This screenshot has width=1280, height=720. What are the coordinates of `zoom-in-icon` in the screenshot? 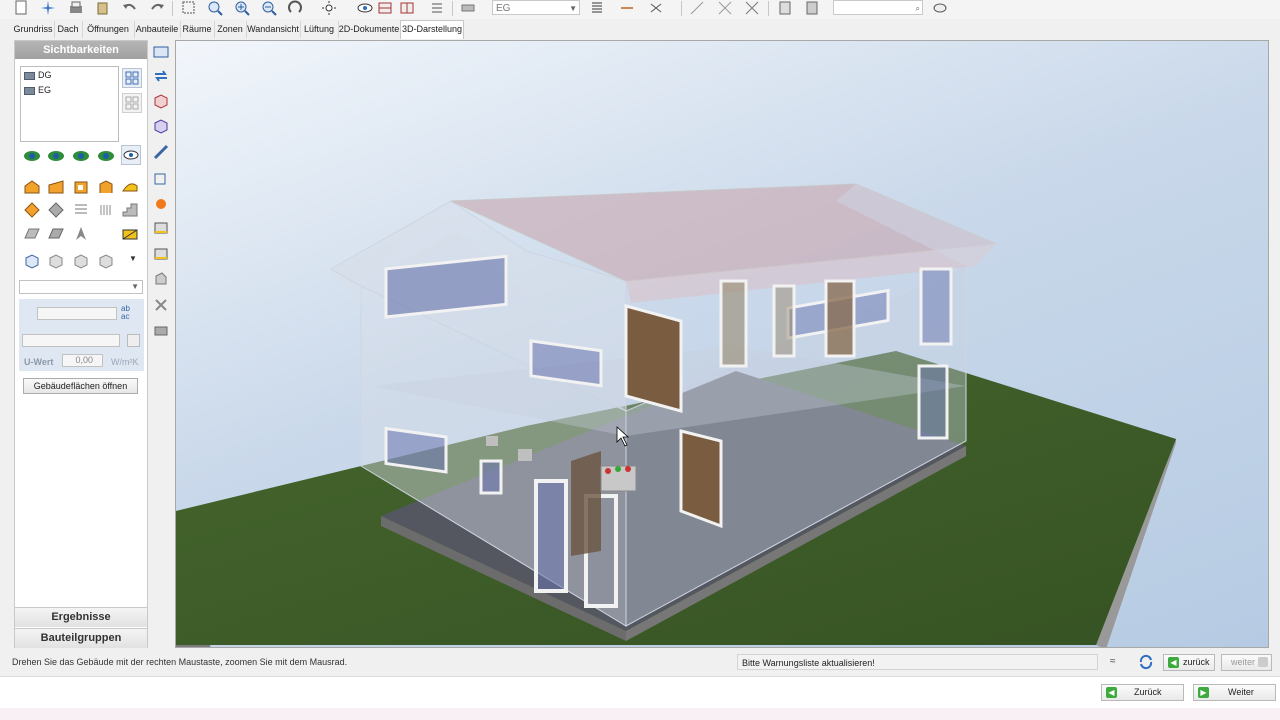 It's located at (242, 8).